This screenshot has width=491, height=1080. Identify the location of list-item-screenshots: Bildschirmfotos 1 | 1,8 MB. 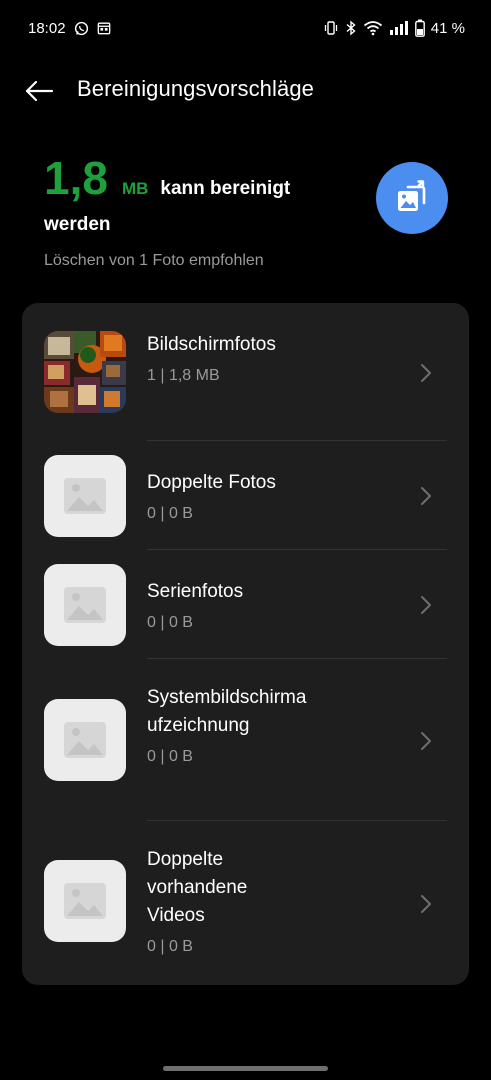
(245, 371).